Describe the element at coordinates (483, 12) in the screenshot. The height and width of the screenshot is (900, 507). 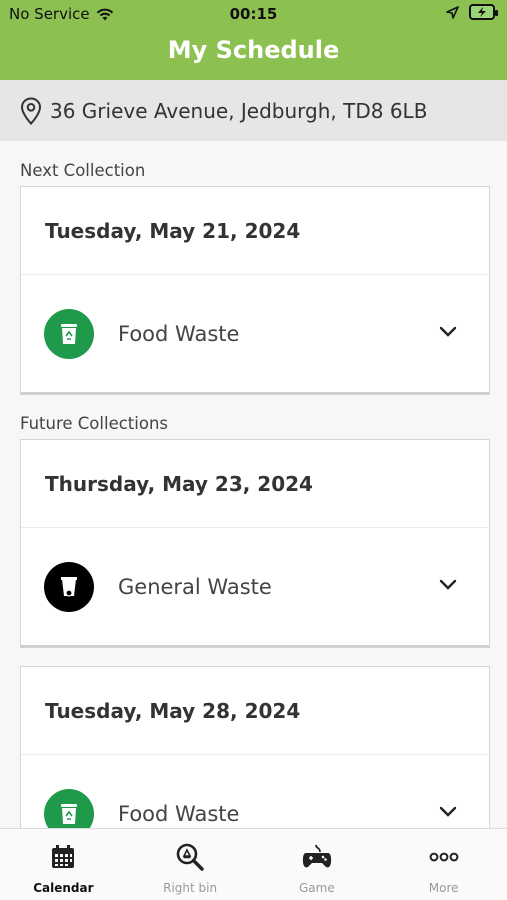
I see `battery-icon` at that location.